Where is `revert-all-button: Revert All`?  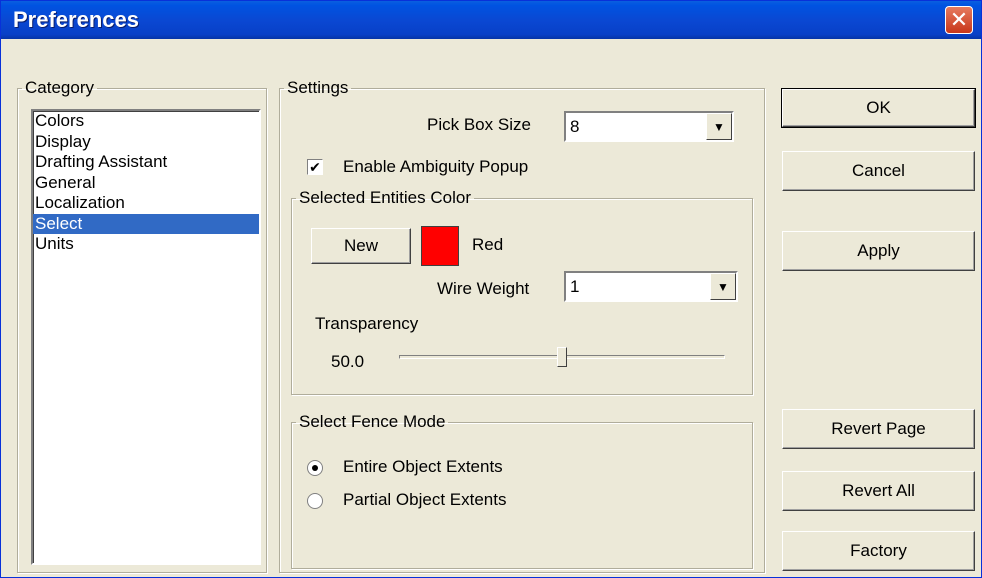
revert-all-button: Revert All is located at coordinates (878, 491).